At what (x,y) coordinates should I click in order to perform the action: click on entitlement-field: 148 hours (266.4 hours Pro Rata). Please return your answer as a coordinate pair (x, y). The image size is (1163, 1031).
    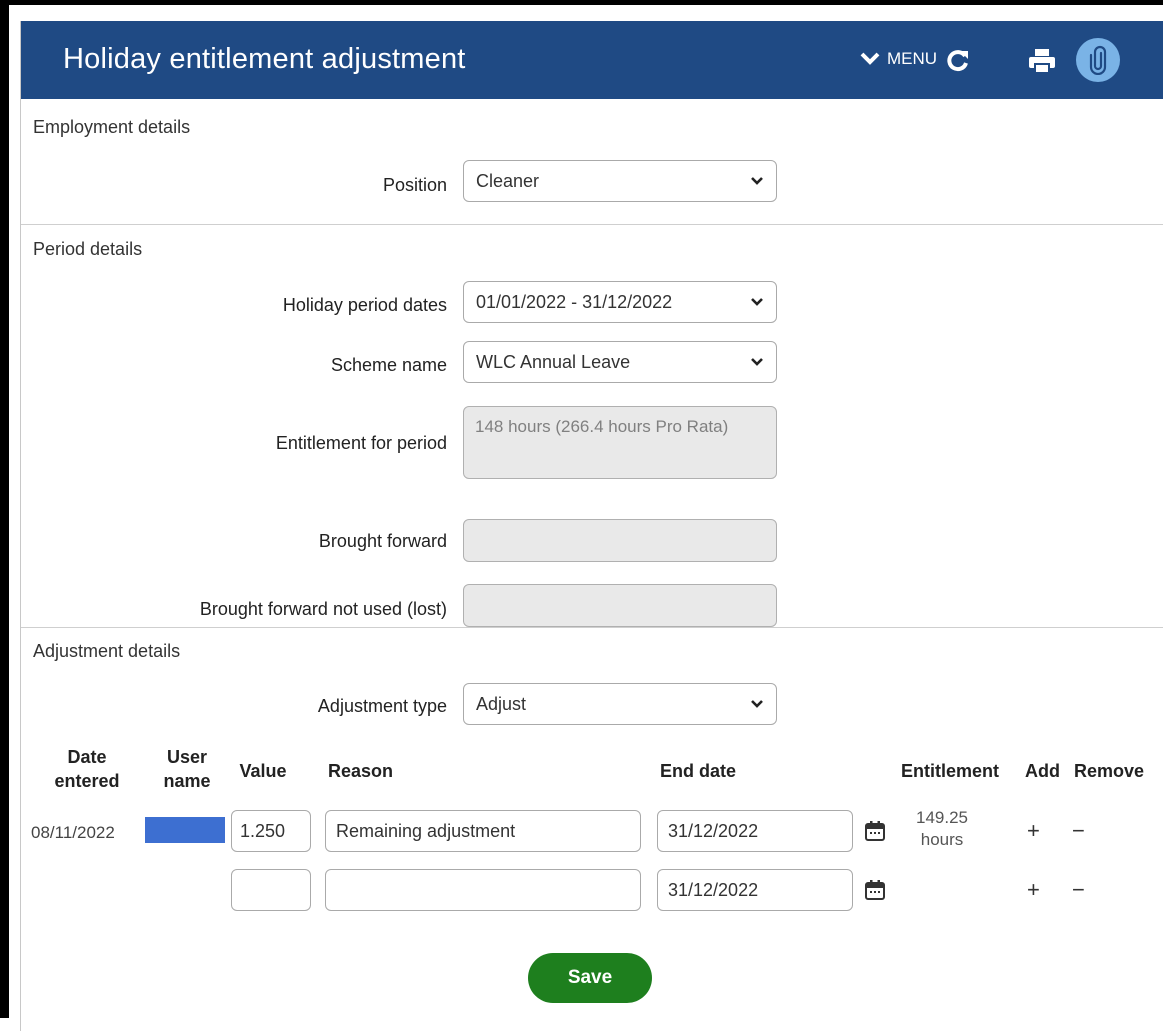
    Looking at the image, I should click on (620, 442).